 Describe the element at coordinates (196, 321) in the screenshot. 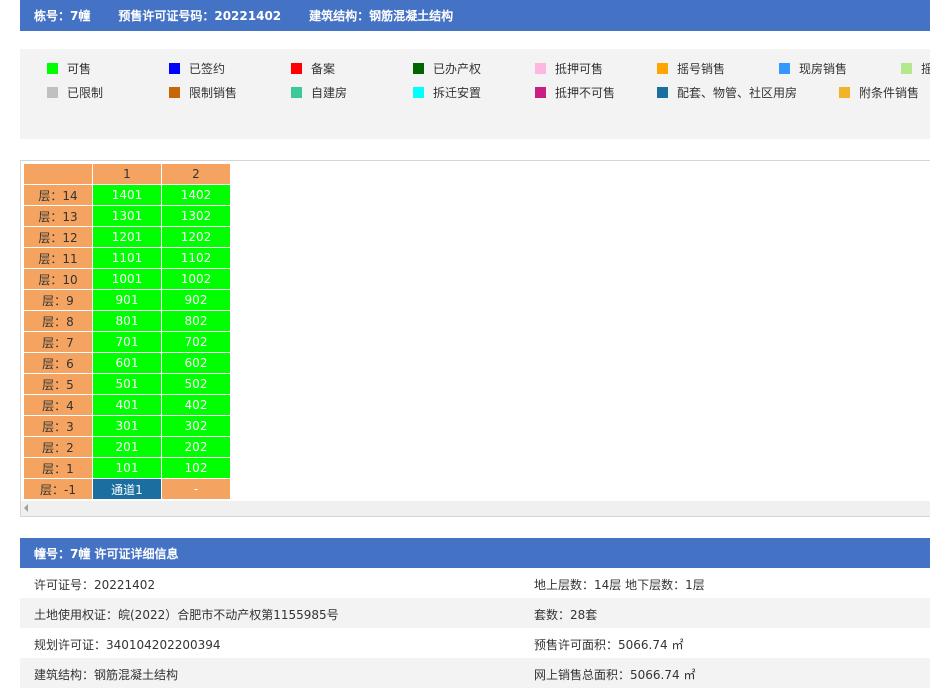

I see `unit-cell: 802` at that location.